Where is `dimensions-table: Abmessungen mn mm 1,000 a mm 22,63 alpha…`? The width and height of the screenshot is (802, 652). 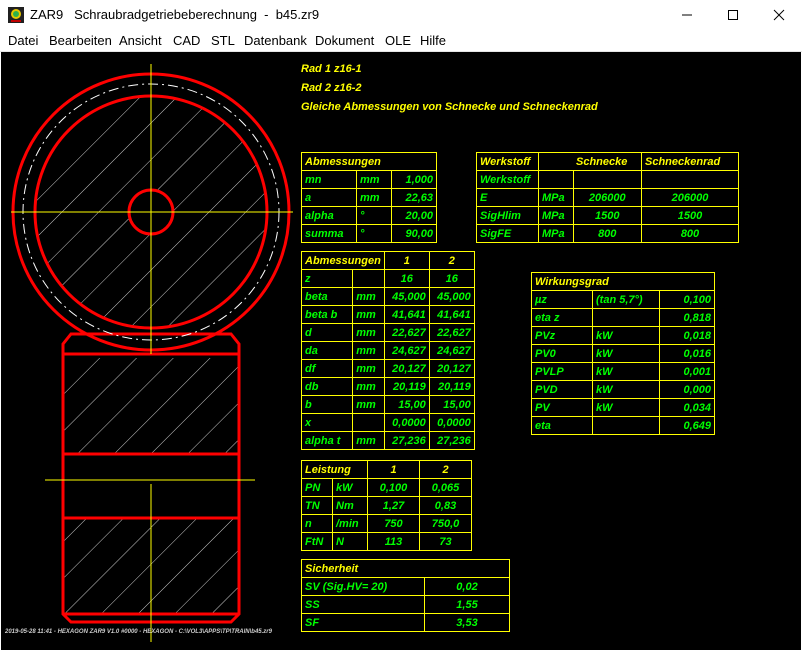 dimensions-table: Abmessungen mn mm 1,000 a mm 22,63 alpha… is located at coordinates (369, 197).